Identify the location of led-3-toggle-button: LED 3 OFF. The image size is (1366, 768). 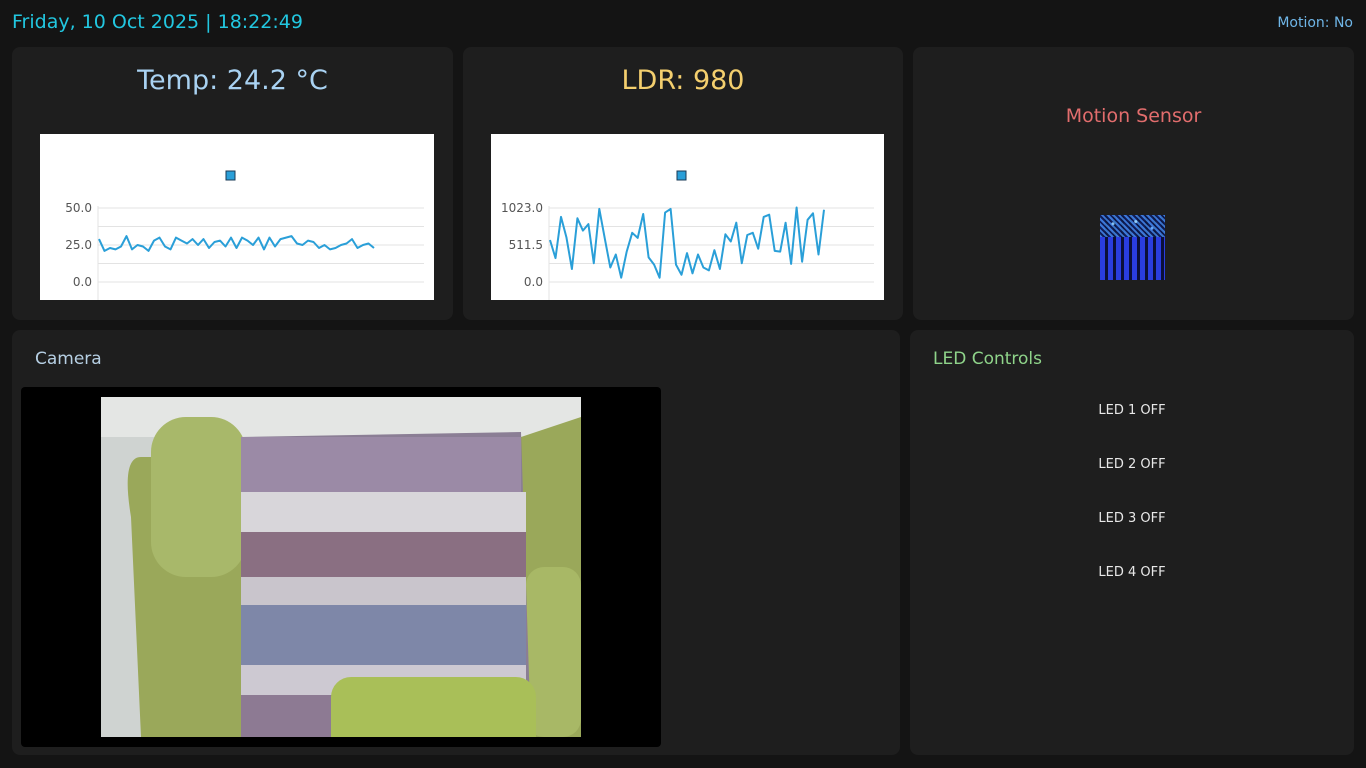
(1132, 518).